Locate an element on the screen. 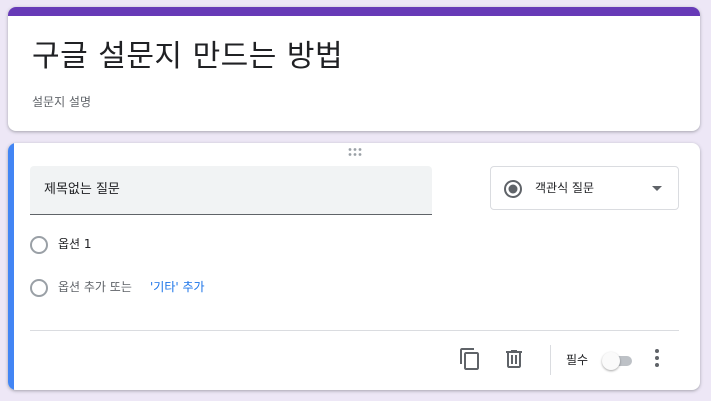 The height and width of the screenshot is (401, 711). trash-icon is located at coordinates (514, 359).